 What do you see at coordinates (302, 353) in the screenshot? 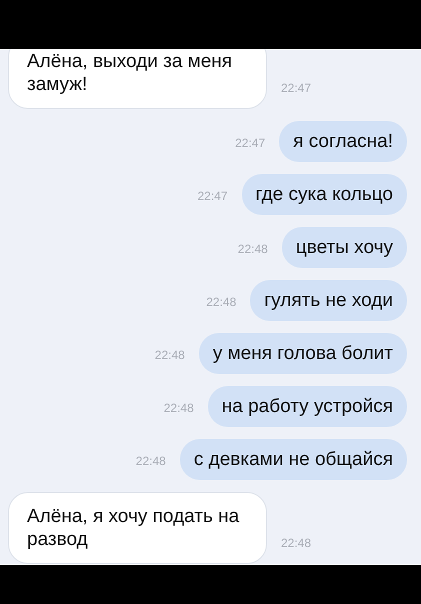
I see `message-bubble: у меня голова болит` at bounding box center [302, 353].